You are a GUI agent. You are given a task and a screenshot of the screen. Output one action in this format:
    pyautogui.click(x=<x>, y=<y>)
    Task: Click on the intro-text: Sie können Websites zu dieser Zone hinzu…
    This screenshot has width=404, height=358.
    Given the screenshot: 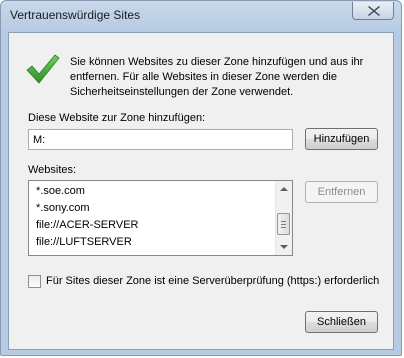 What is the action you would take?
    pyautogui.click(x=230, y=77)
    